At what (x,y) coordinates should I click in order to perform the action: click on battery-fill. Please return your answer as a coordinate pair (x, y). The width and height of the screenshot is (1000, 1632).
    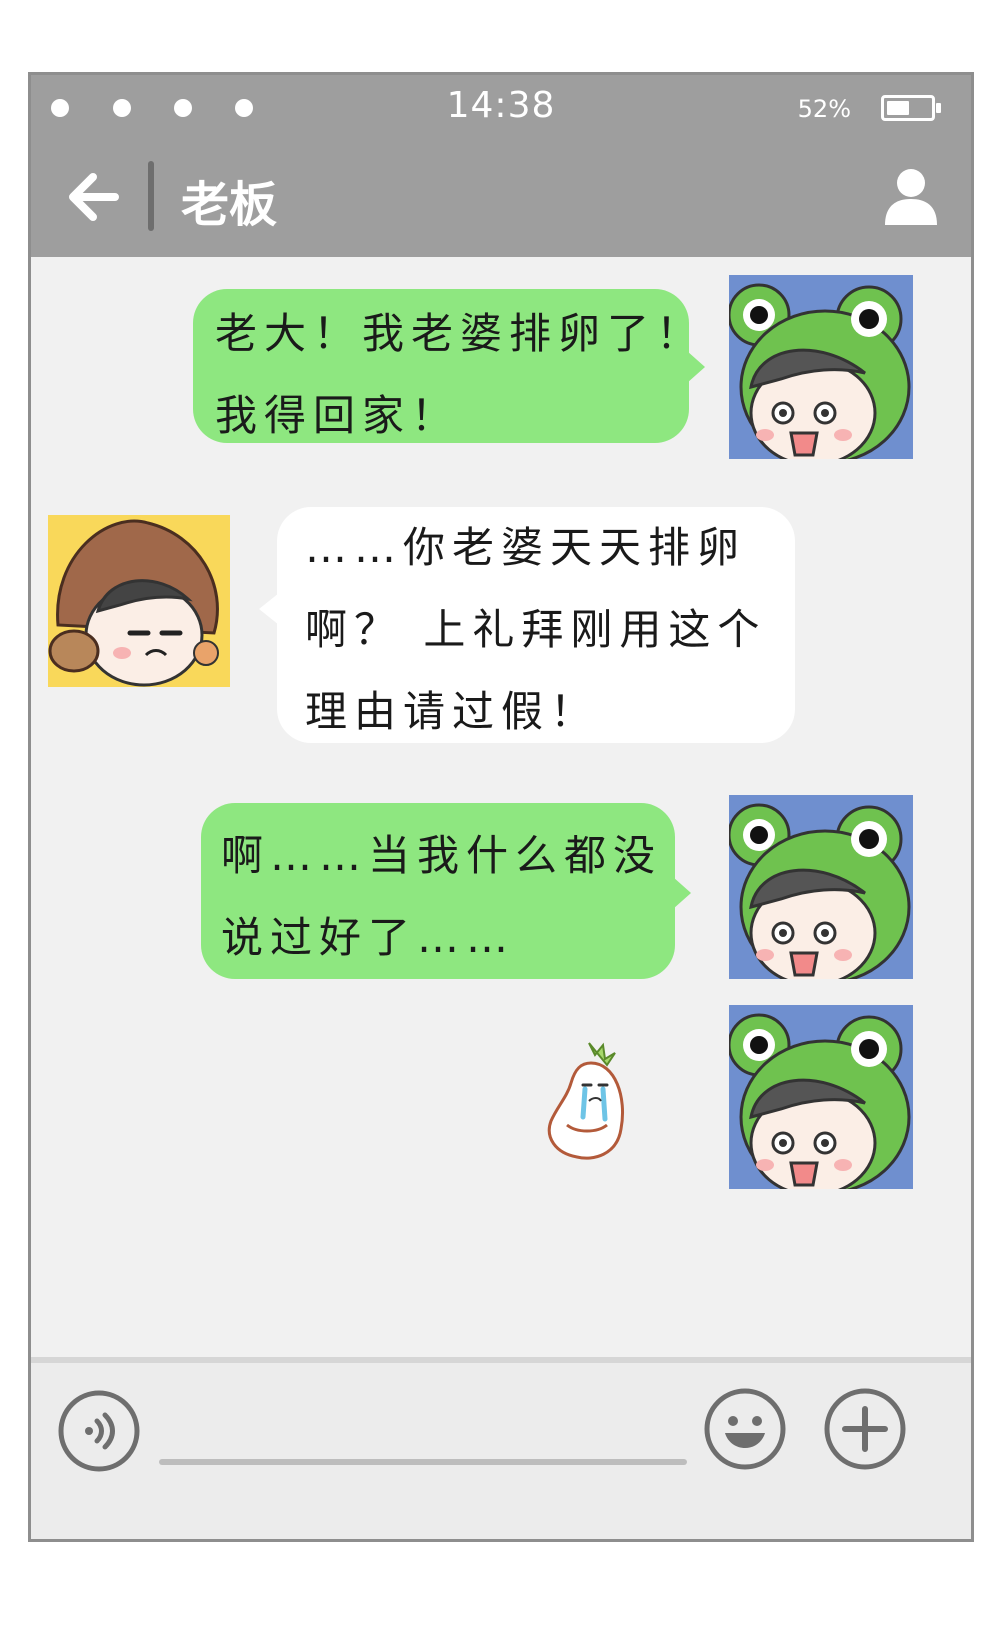
    Looking at the image, I should click on (898, 108).